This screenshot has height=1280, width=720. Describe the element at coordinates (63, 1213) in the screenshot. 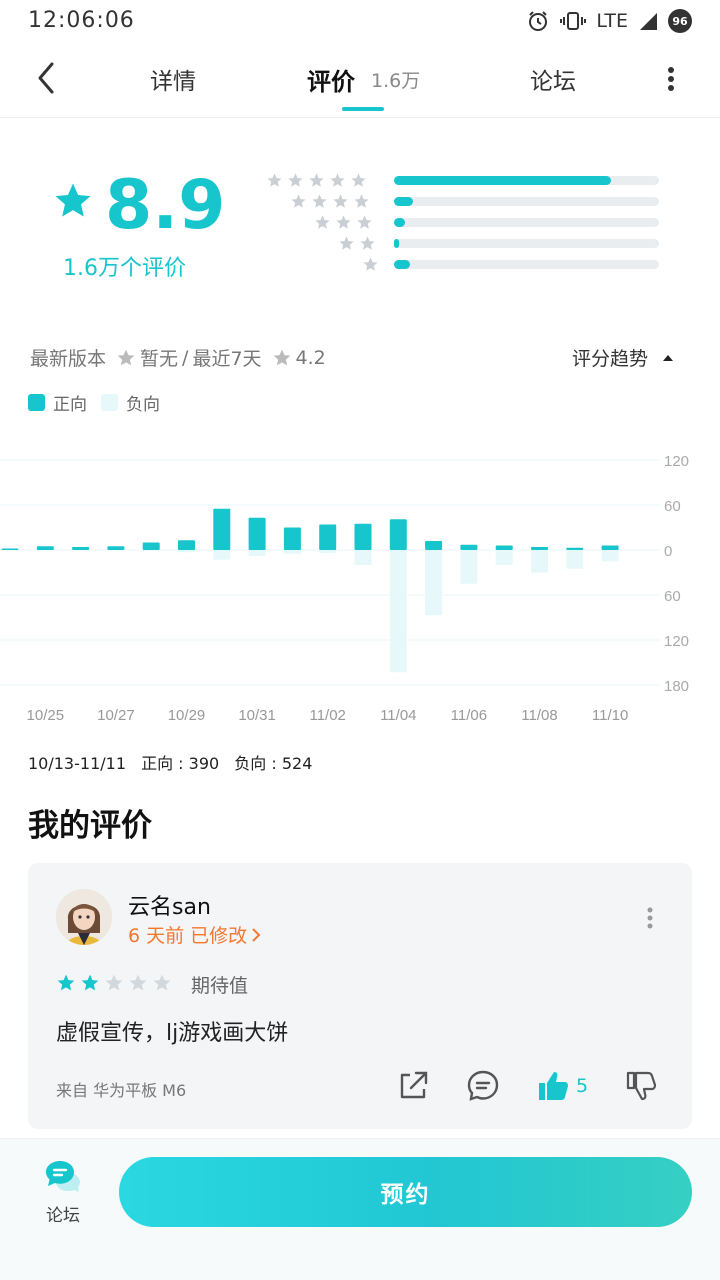

I see `bottom-forum-label: 论坛` at that location.